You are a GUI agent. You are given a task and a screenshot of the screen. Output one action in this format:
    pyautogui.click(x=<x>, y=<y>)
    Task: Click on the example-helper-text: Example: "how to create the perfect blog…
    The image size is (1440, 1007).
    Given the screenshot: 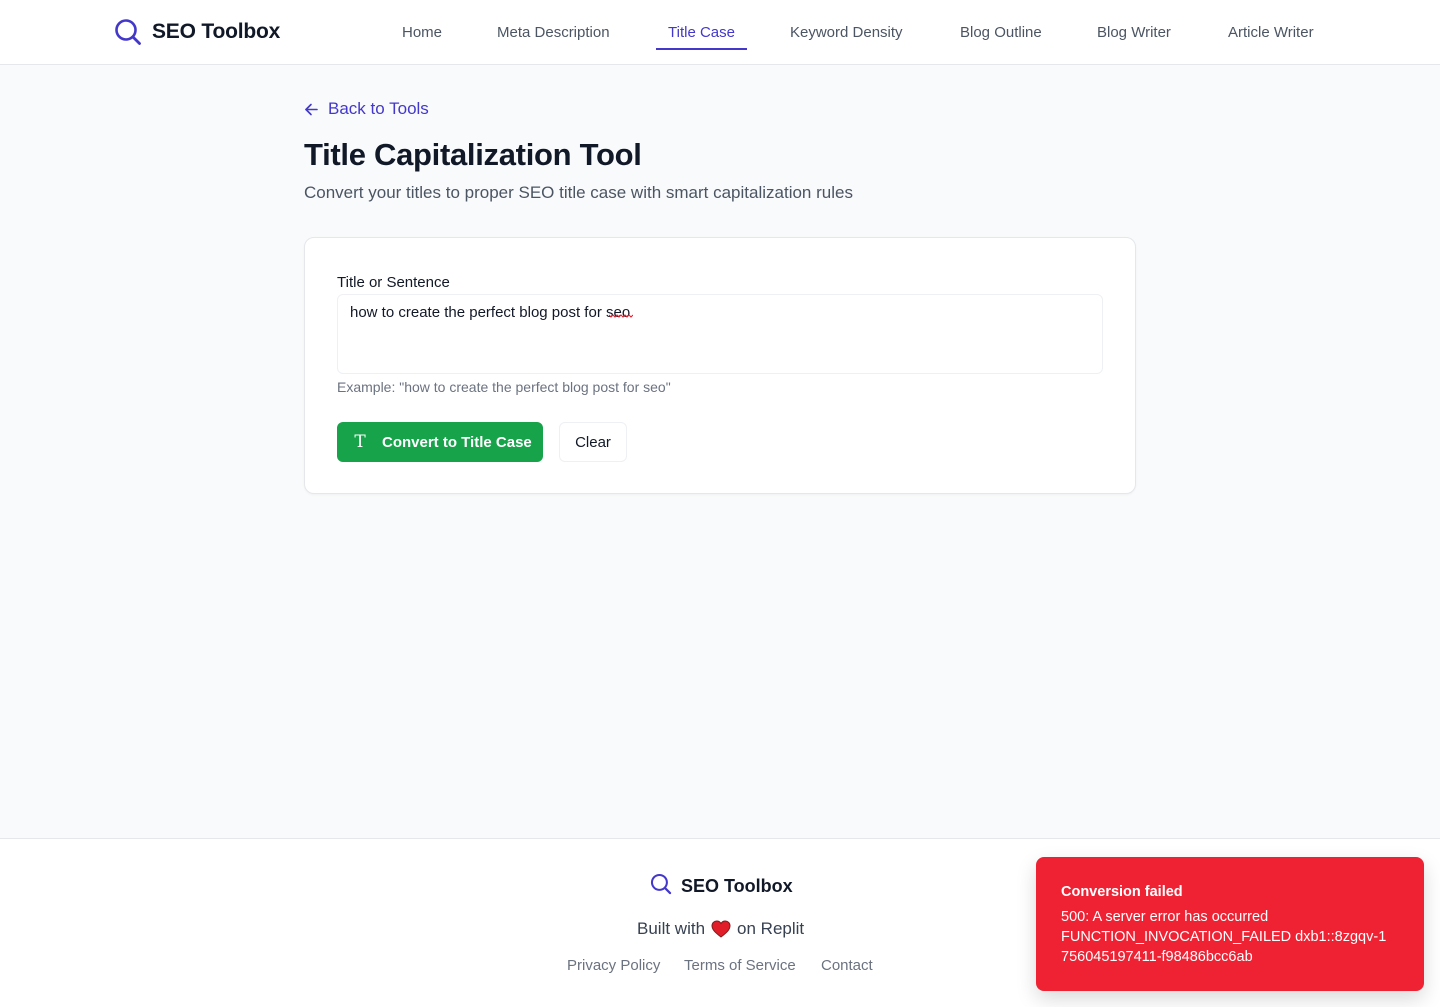 What is the action you would take?
    pyautogui.click(x=504, y=387)
    